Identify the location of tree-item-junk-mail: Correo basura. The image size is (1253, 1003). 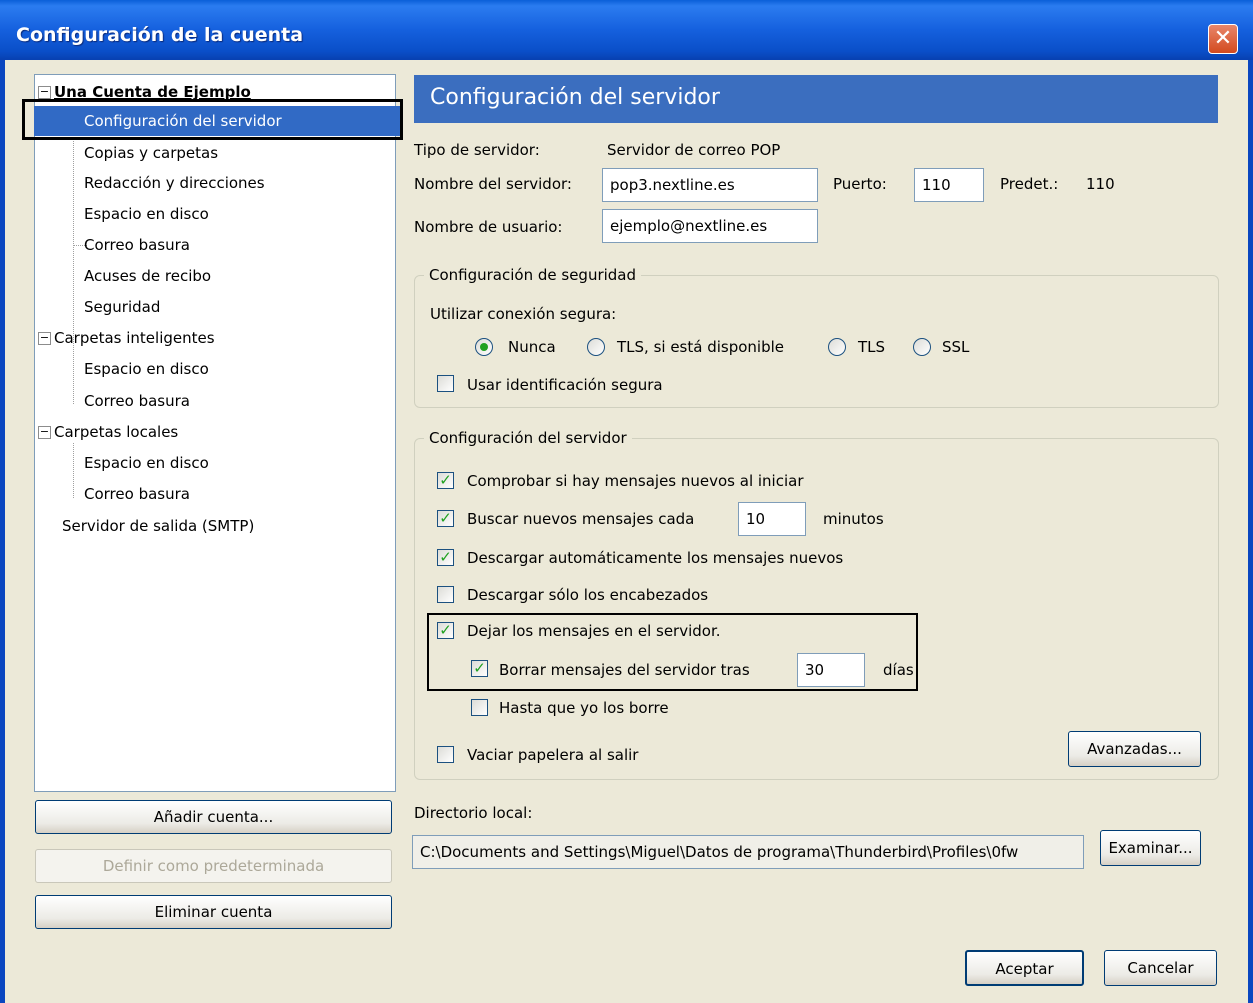
(137, 245).